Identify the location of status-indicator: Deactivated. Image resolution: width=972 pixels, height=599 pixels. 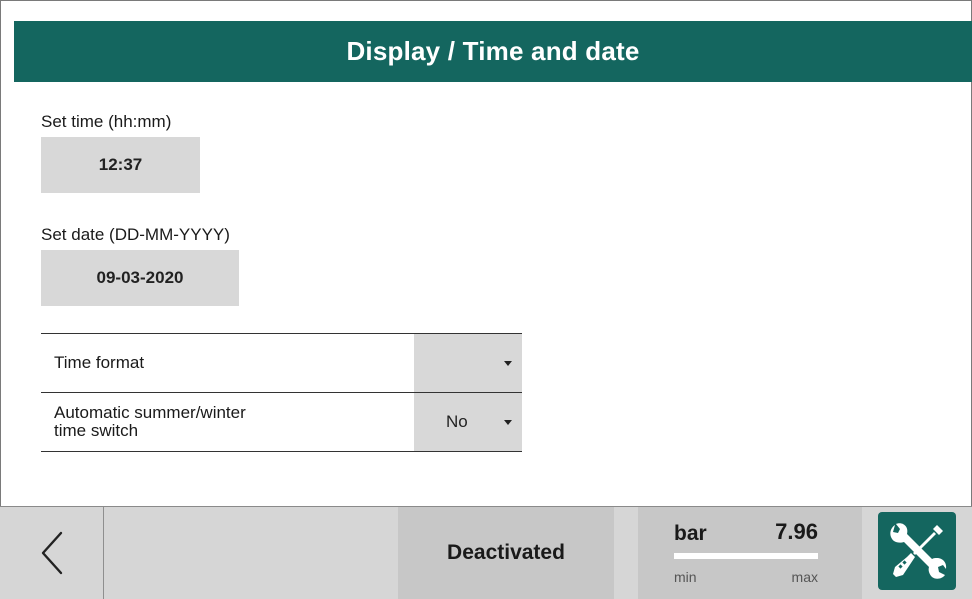
(506, 553).